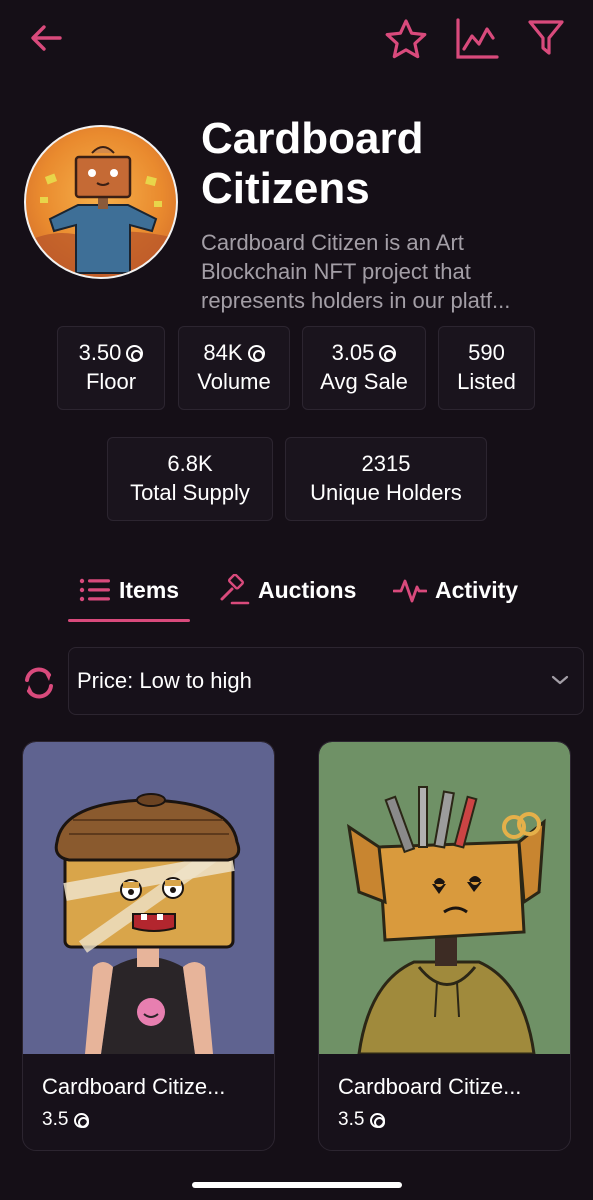 The image size is (593, 1200). I want to click on refresh-button, so click(39, 683).